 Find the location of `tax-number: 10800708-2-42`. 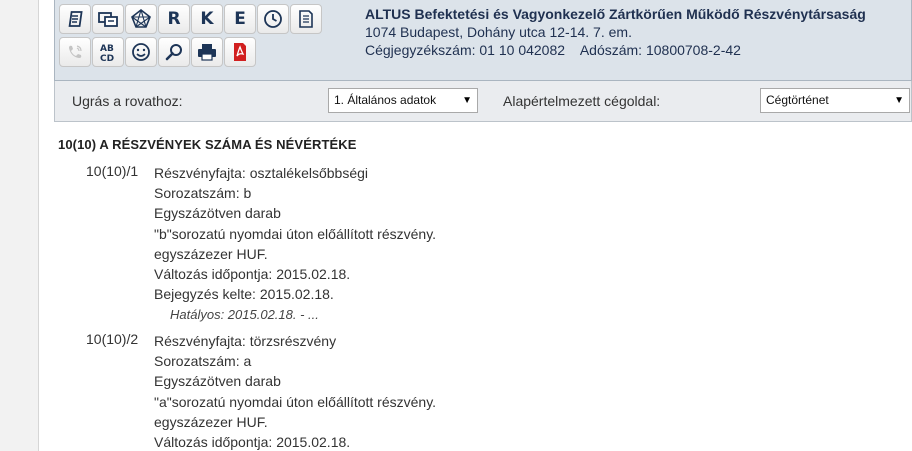

tax-number: 10800708-2-42 is located at coordinates (693, 50).